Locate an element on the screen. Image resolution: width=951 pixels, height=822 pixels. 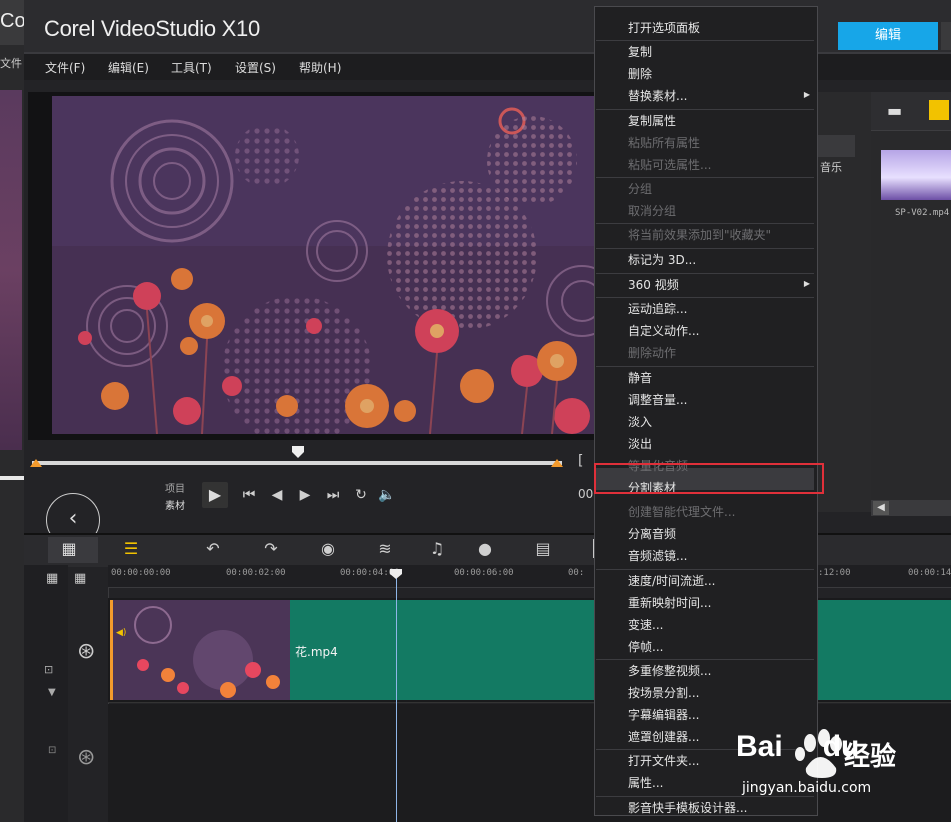
scroll-left-icon: ◀ is located at coordinates (881, 508).